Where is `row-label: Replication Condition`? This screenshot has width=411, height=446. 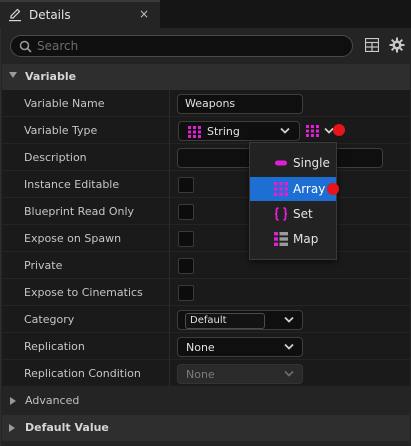 row-label: Replication Condition is located at coordinates (82, 373).